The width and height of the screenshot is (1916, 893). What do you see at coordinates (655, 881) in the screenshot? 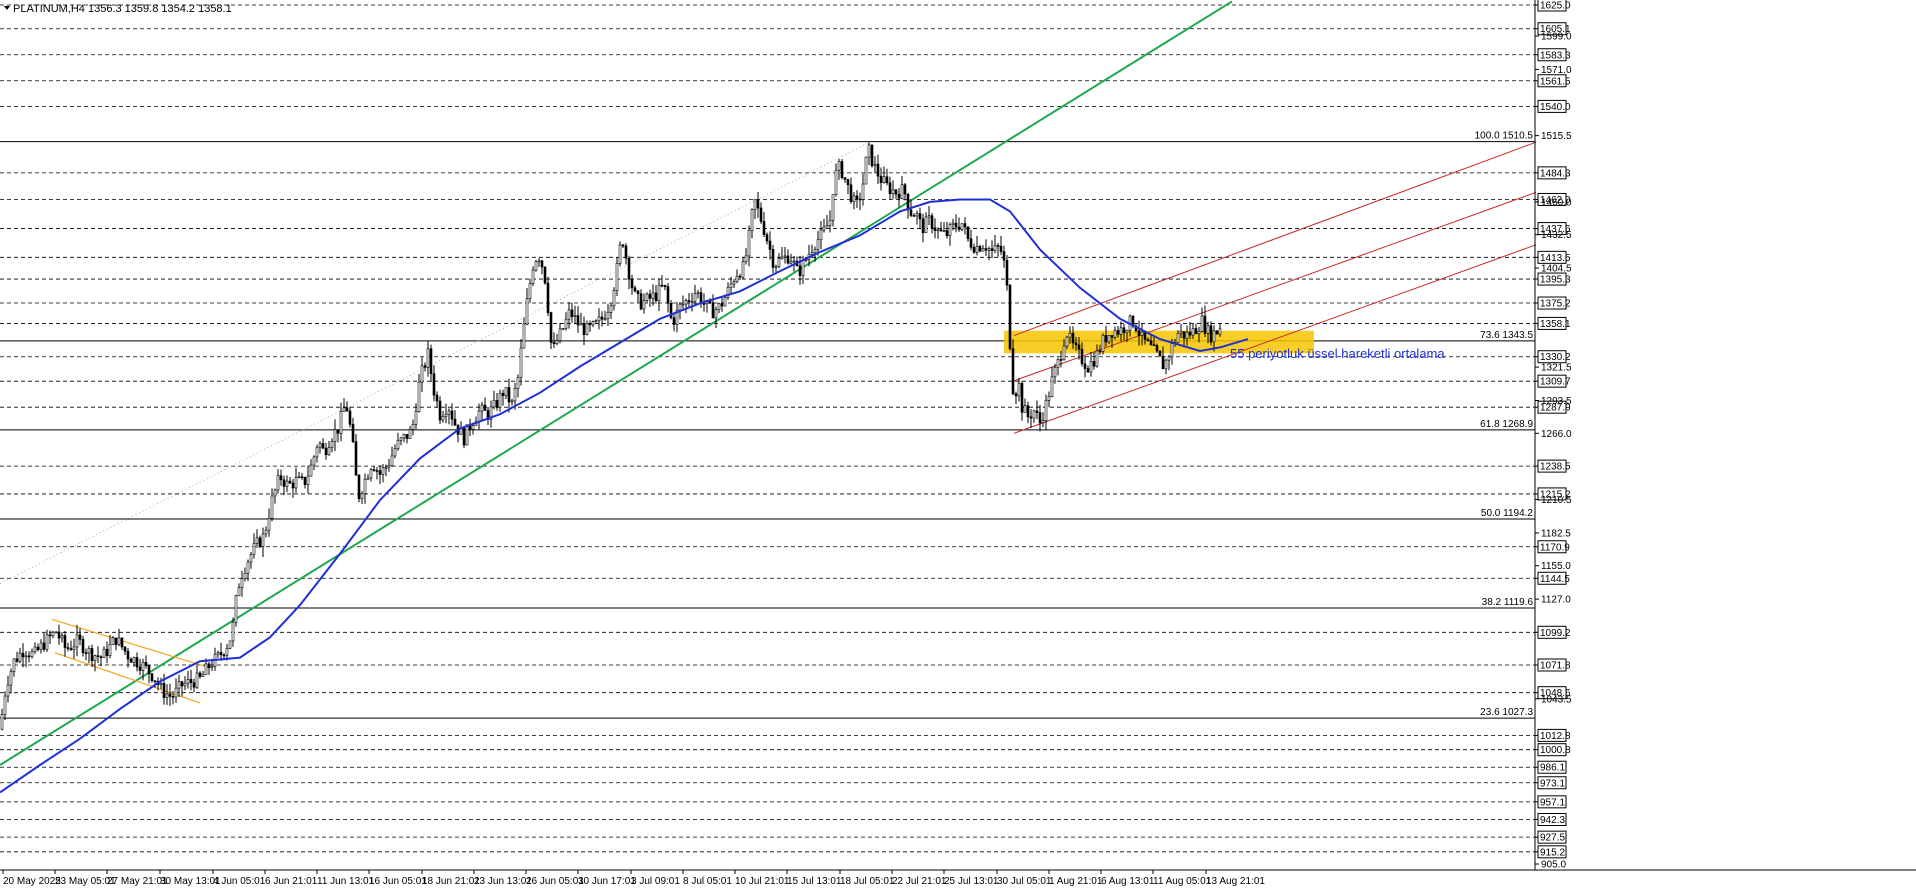
I see `time-label: 3 Jul 09:01` at bounding box center [655, 881].